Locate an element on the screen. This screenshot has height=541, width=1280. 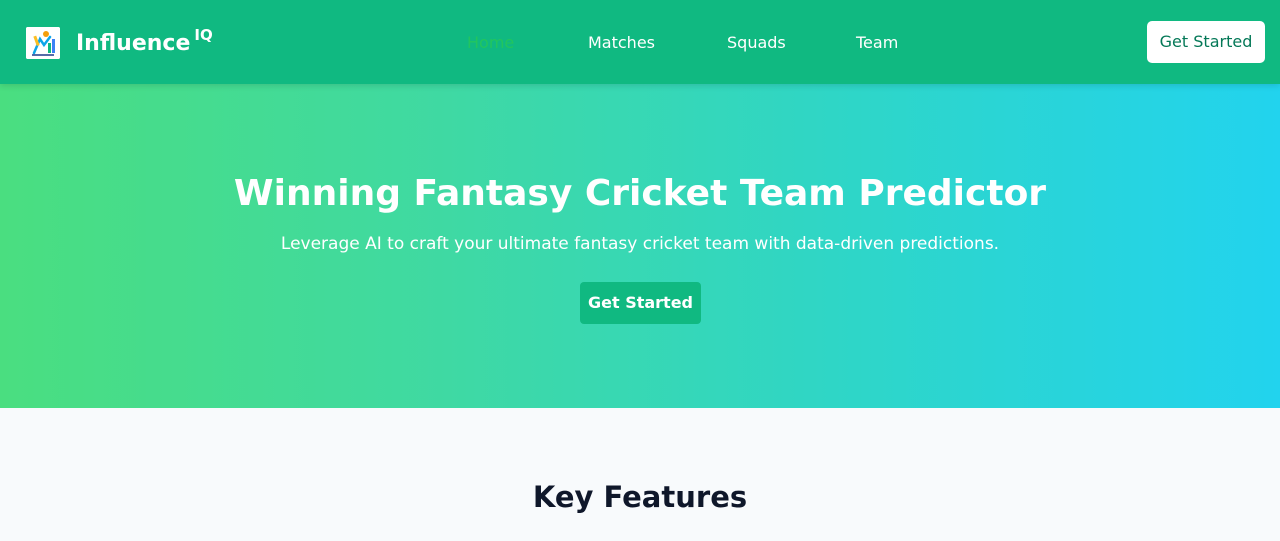
nav-link-matches: Matches is located at coordinates (621, 43).